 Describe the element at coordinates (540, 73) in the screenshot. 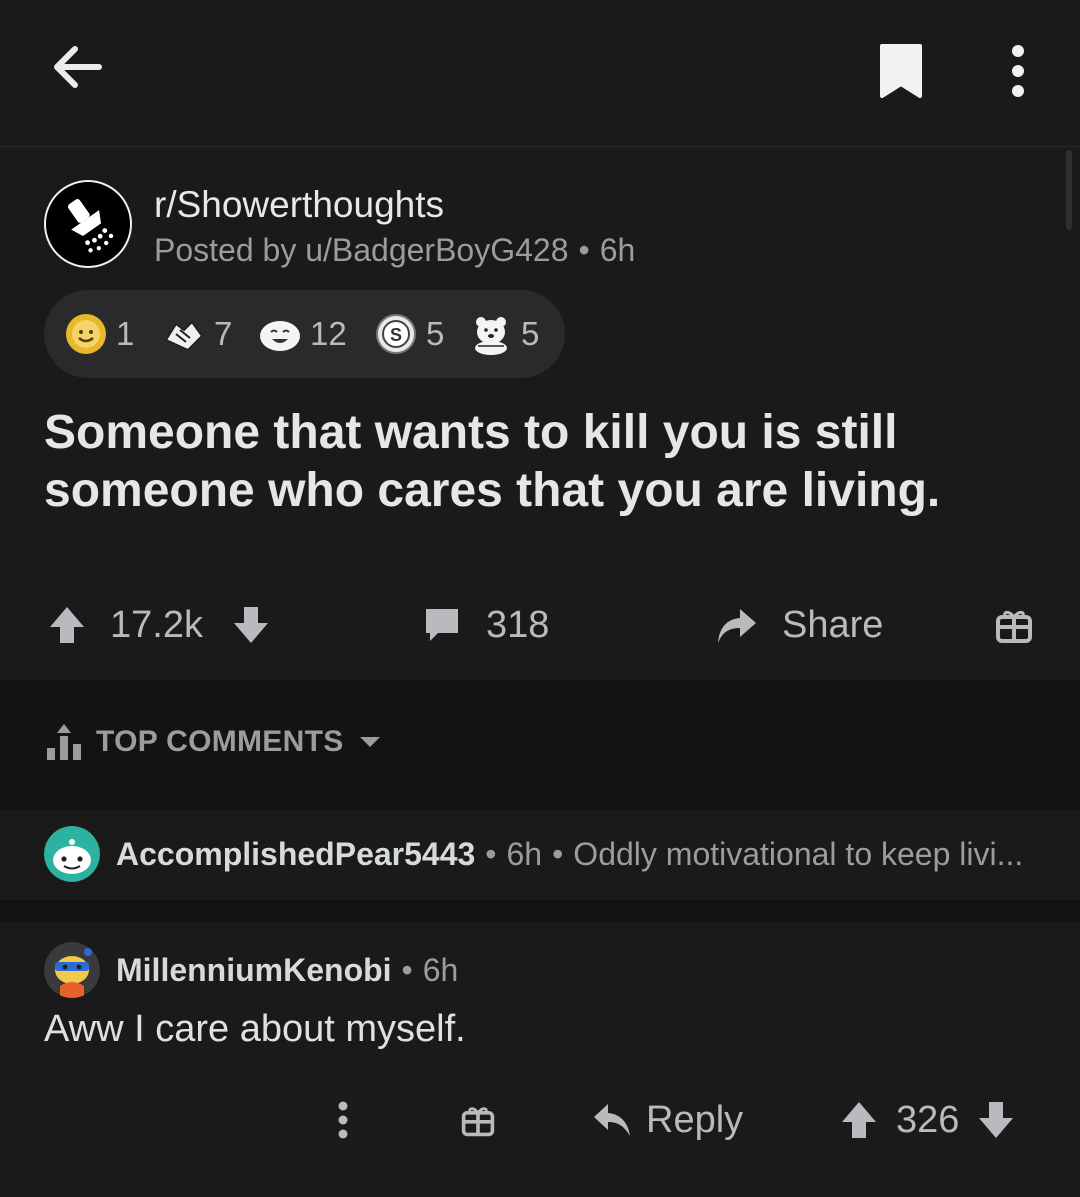

I see `top-app-bar` at that location.